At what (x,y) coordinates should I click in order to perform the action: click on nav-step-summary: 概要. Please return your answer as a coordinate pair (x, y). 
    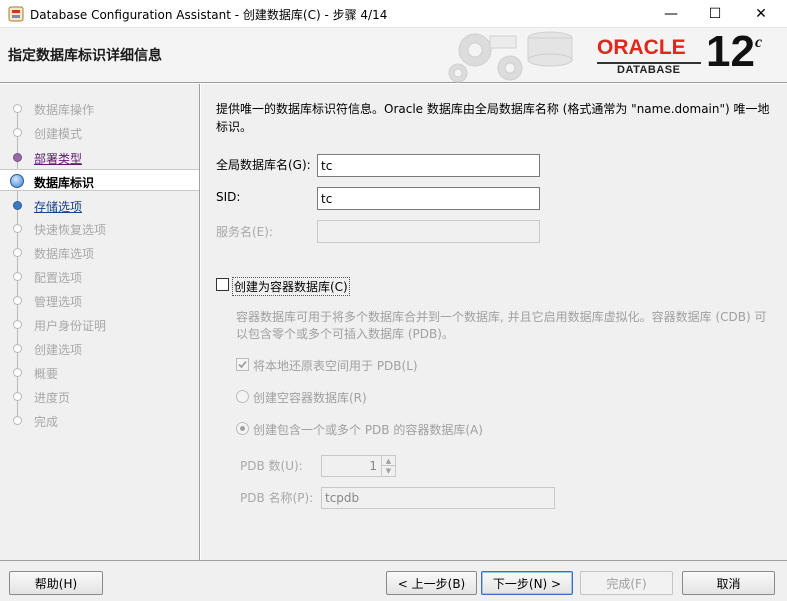
    Looking at the image, I should click on (99, 372).